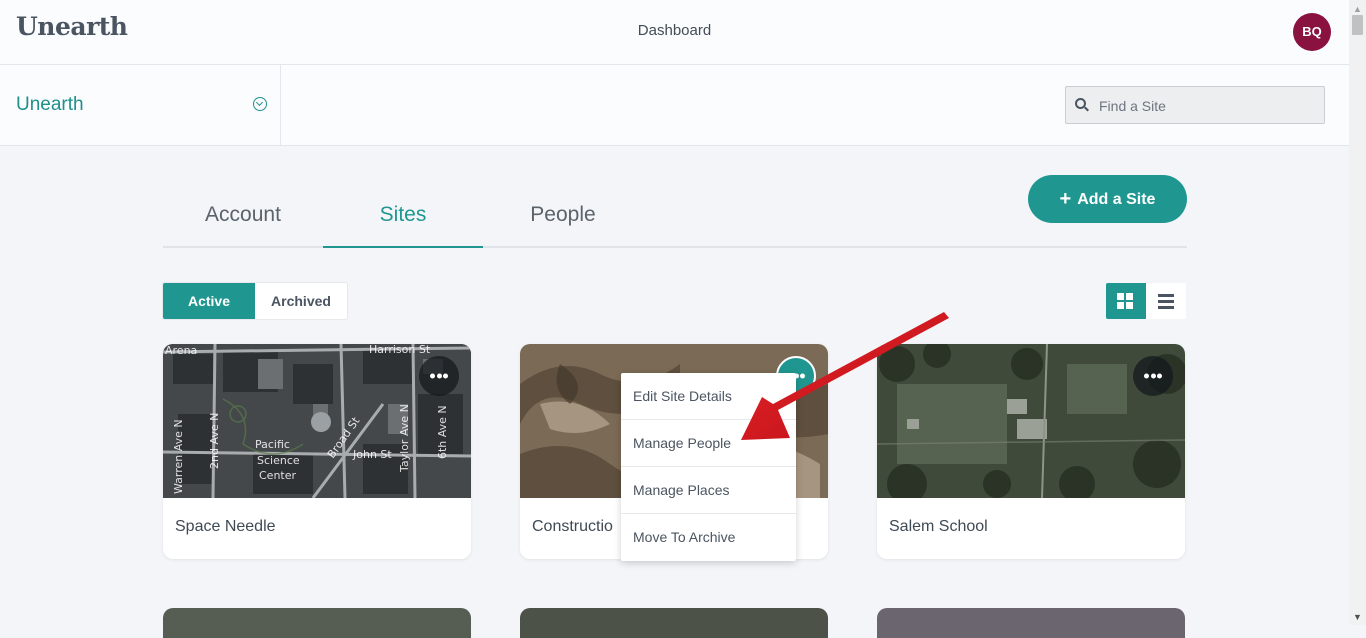  I want to click on menu-item-edit-site-details: Edit Site Details, so click(708, 396).